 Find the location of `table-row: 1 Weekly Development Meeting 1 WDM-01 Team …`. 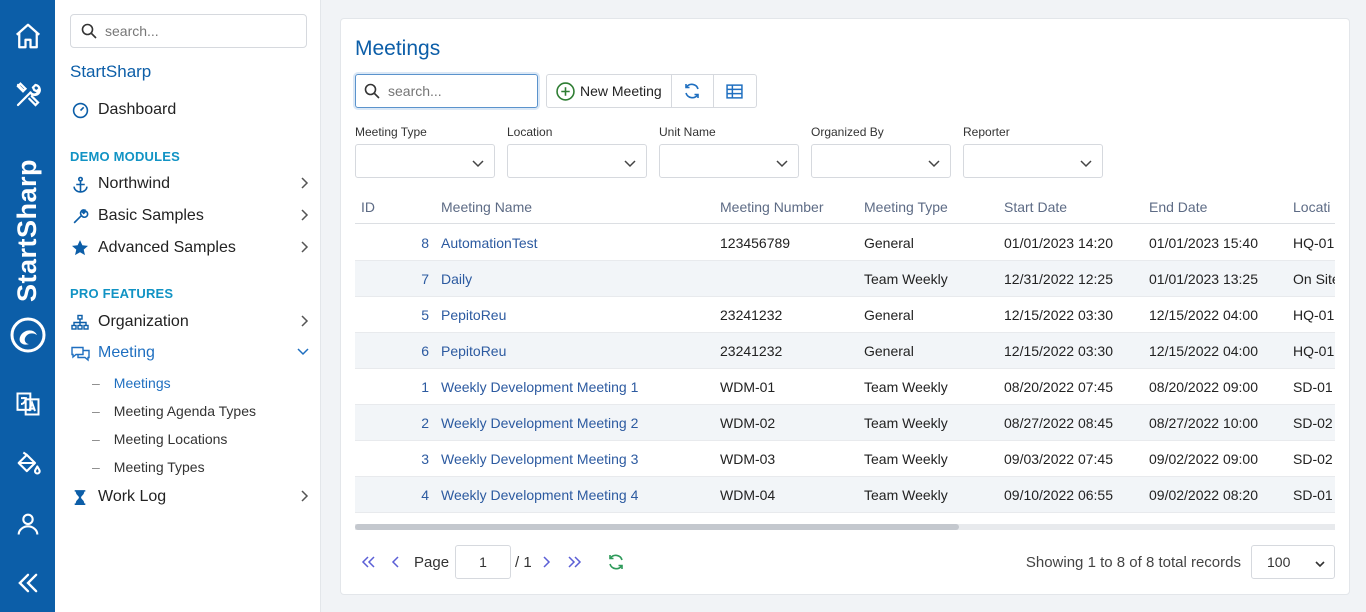

table-row: 1 Weekly Development Meeting 1 WDM-01 Team … is located at coordinates (845, 387).